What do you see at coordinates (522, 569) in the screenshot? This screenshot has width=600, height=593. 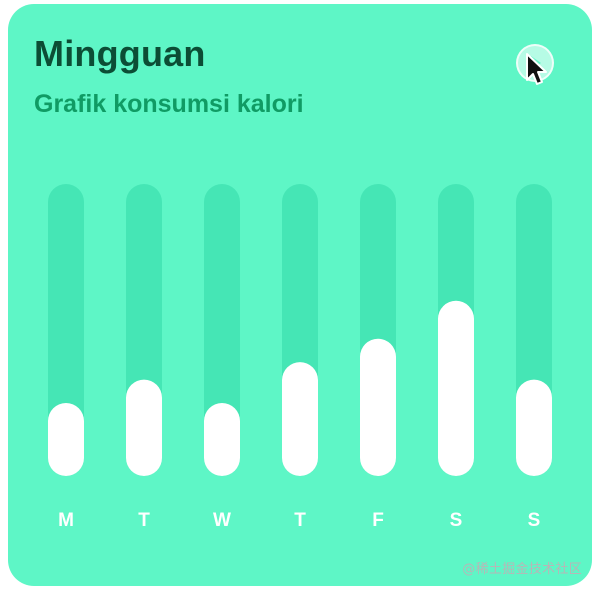 I see `watermark: @稀土掘金技术社区` at bounding box center [522, 569].